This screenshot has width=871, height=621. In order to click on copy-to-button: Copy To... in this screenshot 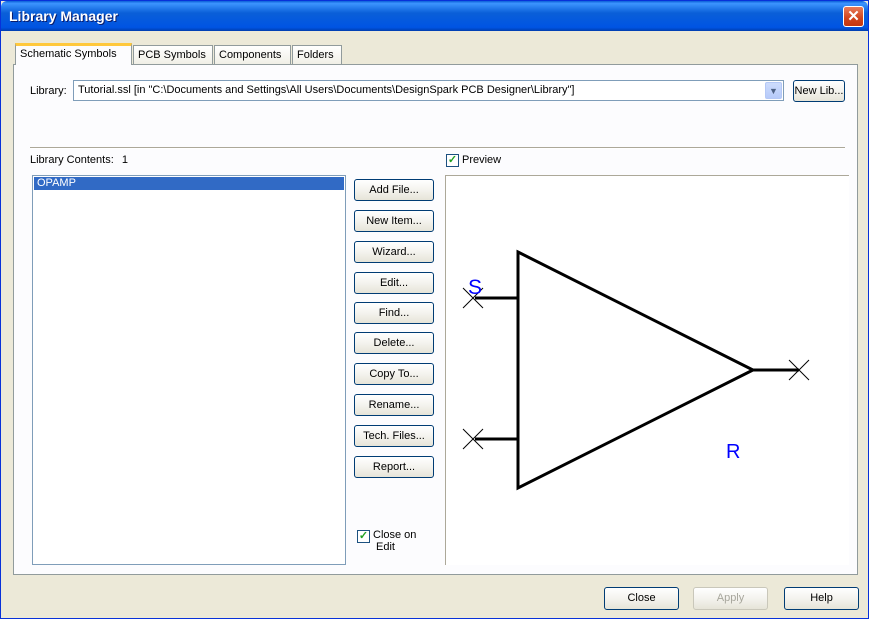, I will do `click(394, 374)`.